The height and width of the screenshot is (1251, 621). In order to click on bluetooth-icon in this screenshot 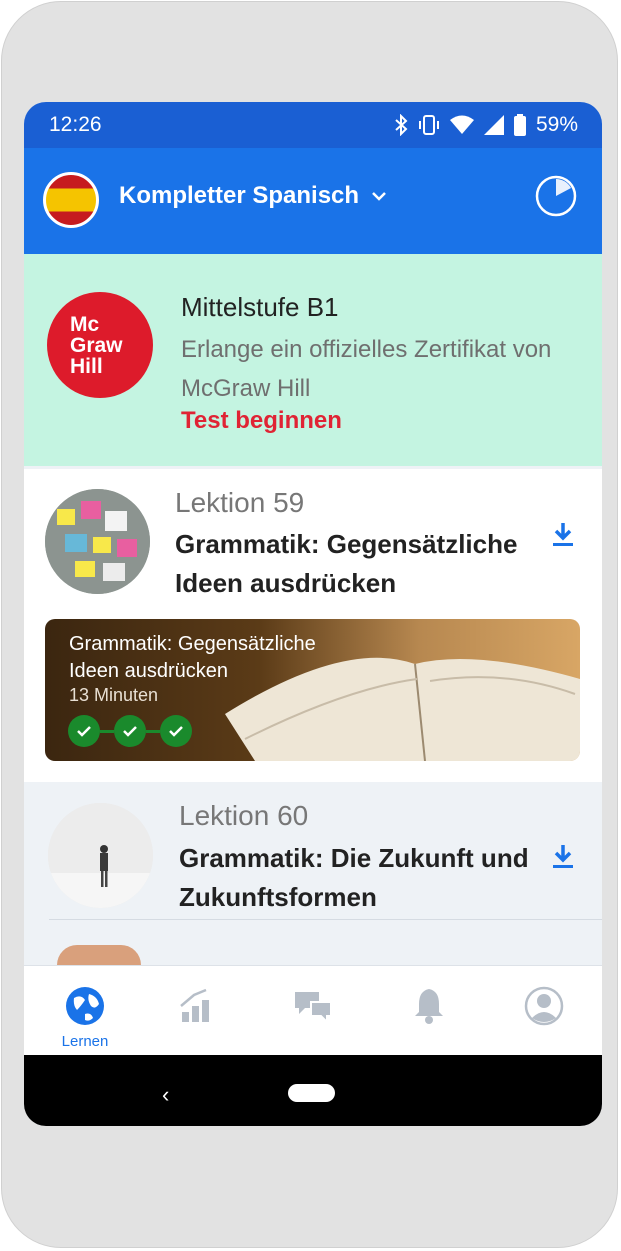, I will do `click(401, 125)`.